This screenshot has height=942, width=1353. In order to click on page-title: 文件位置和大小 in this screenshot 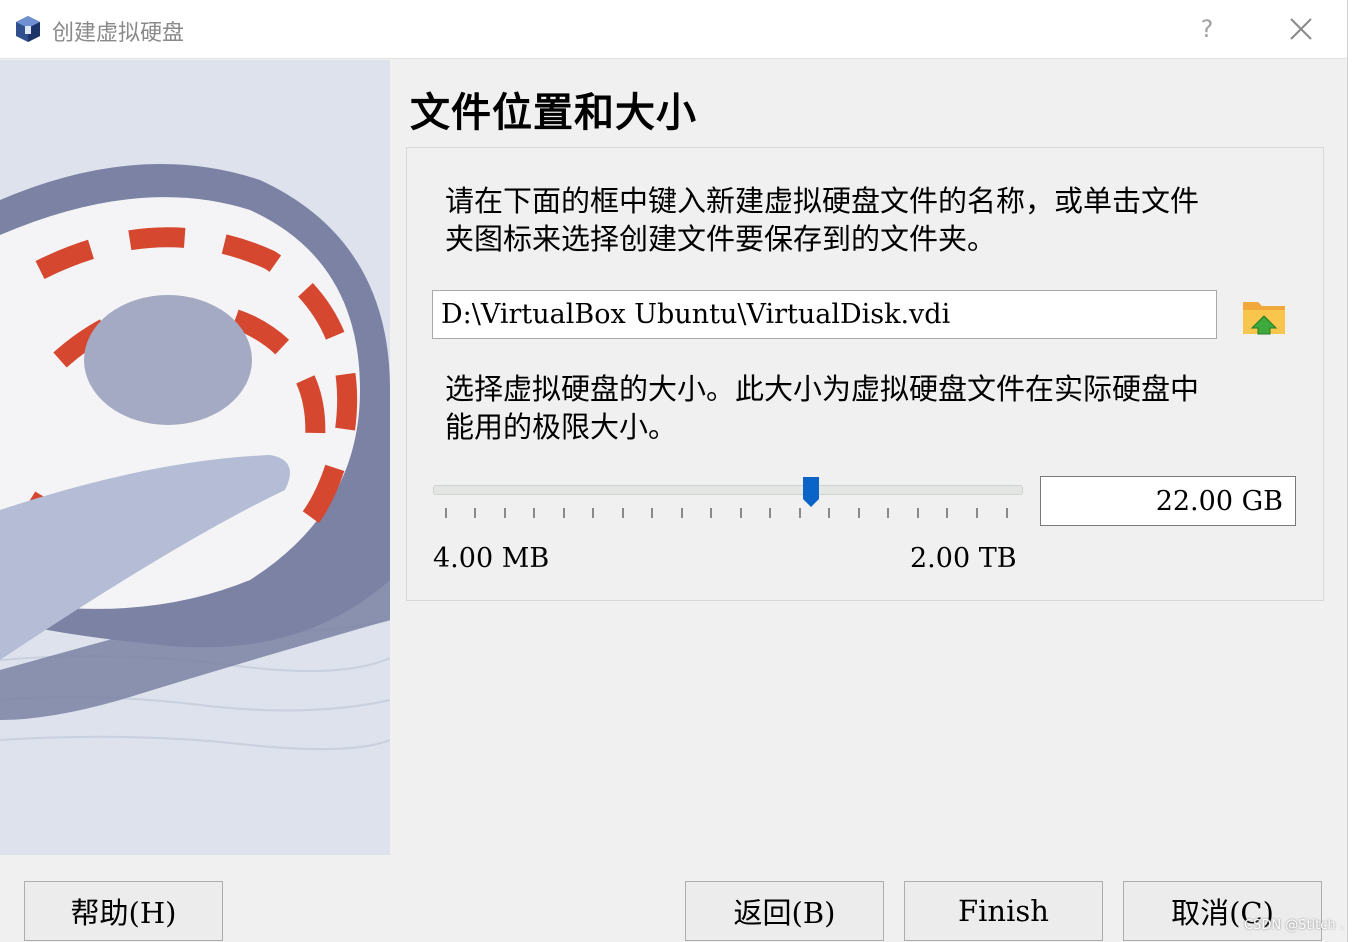, I will do `click(553, 112)`.